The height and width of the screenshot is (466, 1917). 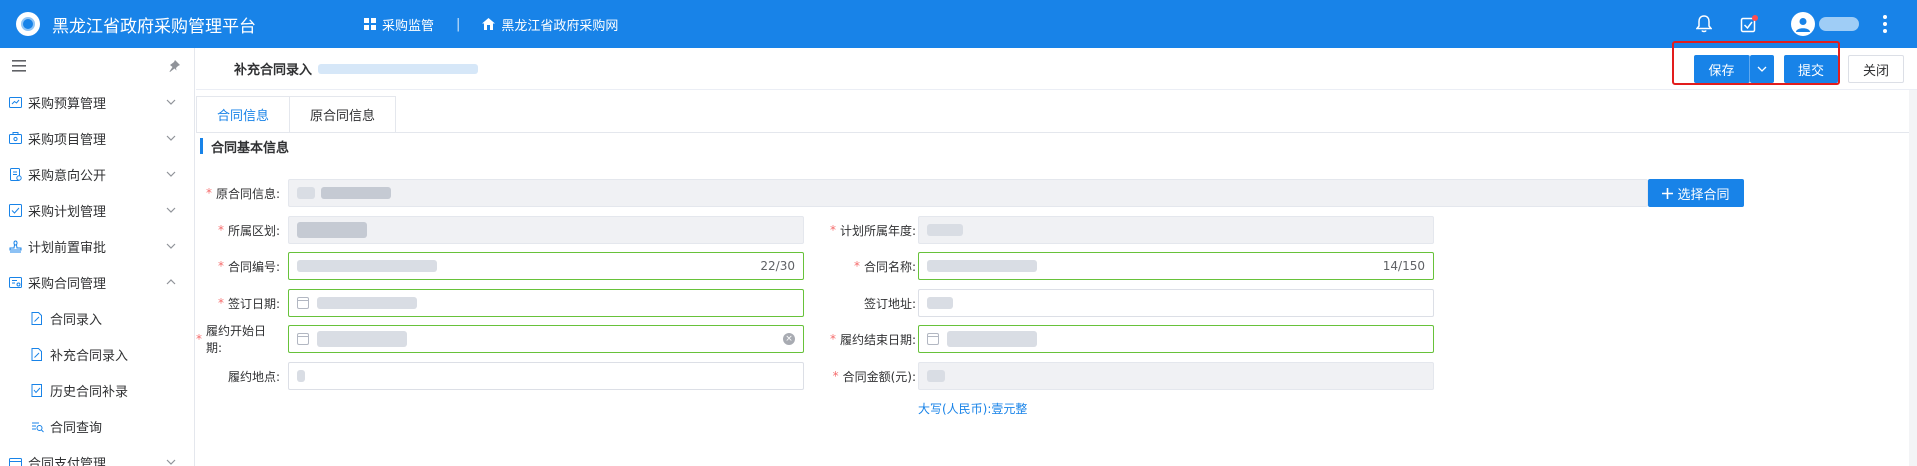 I want to click on sign-place-label: 签订地址:, so click(x=889, y=303).